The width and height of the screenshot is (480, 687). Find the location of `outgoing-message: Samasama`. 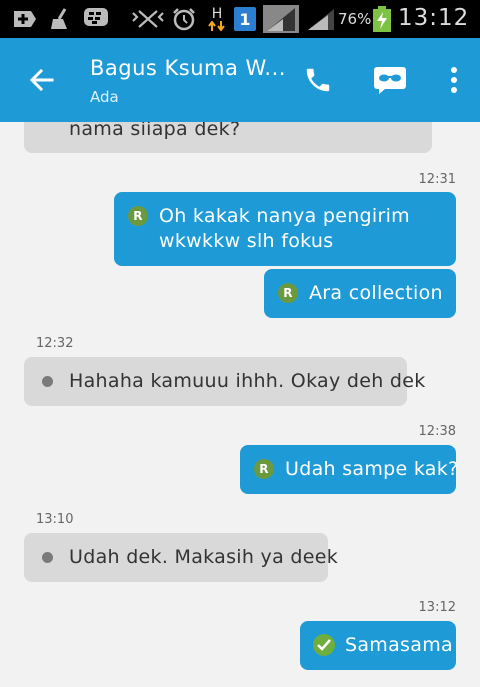

outgoing-message: Samasama is located at coordinates (378, 645).